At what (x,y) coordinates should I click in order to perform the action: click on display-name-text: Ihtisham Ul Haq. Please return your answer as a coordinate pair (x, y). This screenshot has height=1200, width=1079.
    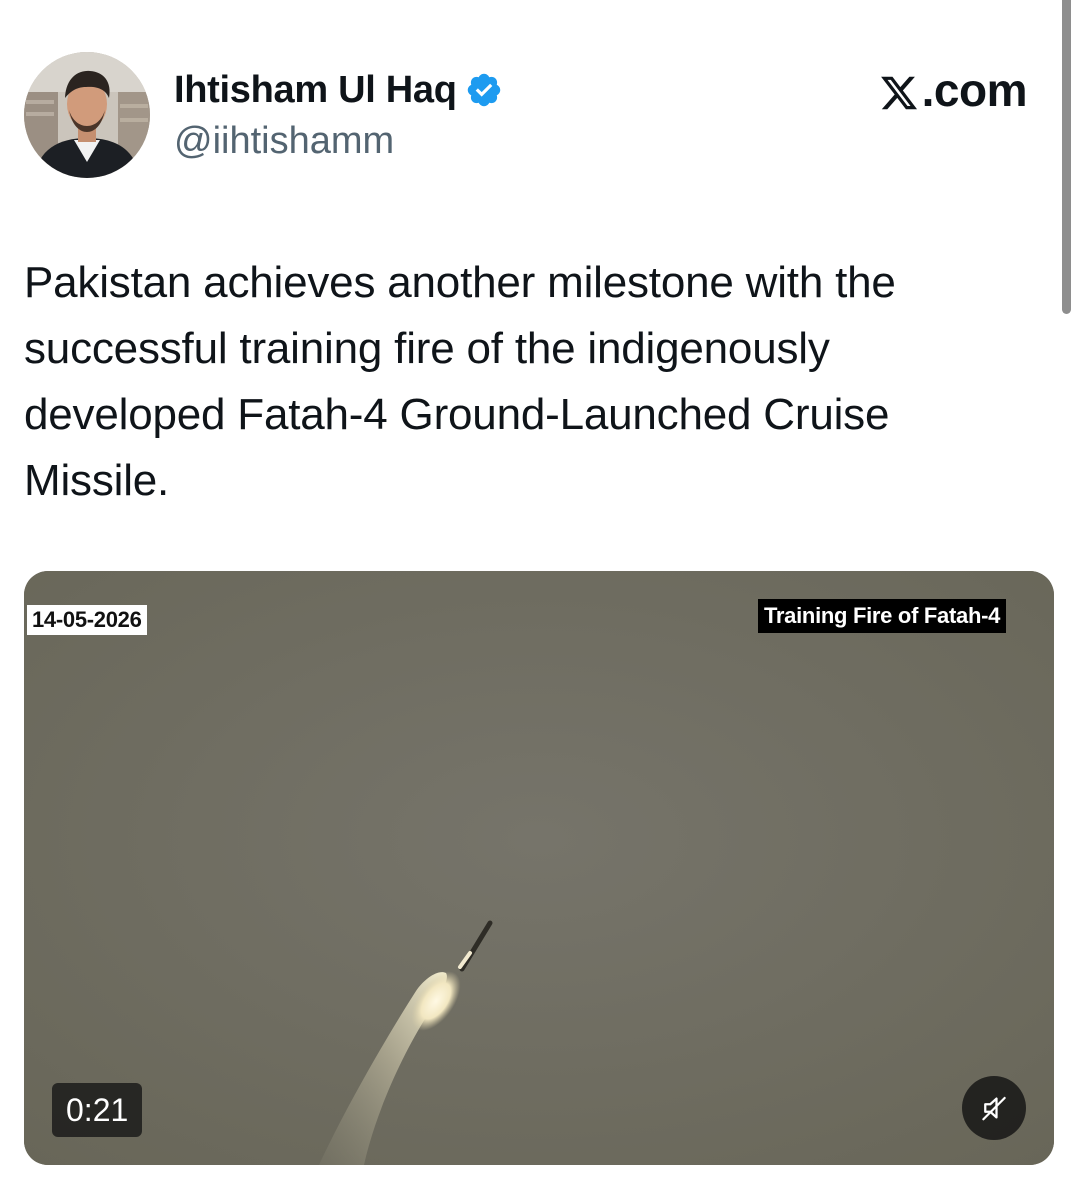
    Looking at the image, I should click on (315, 90).